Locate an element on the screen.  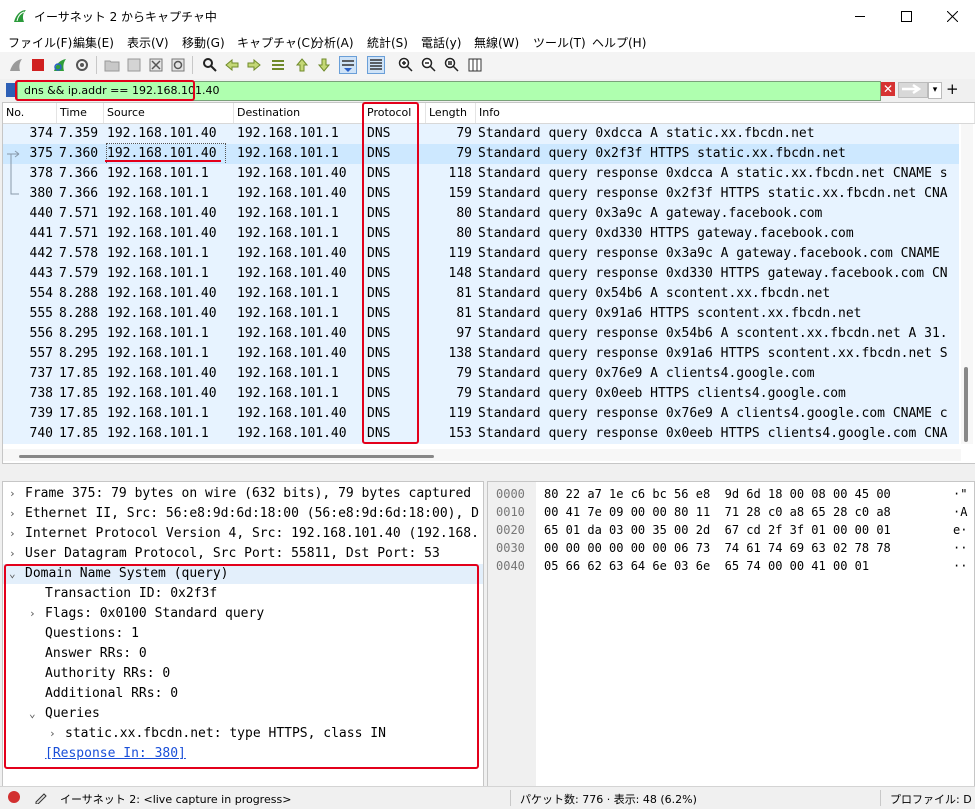
open-folder-icon is located at coordinates (112, 65).